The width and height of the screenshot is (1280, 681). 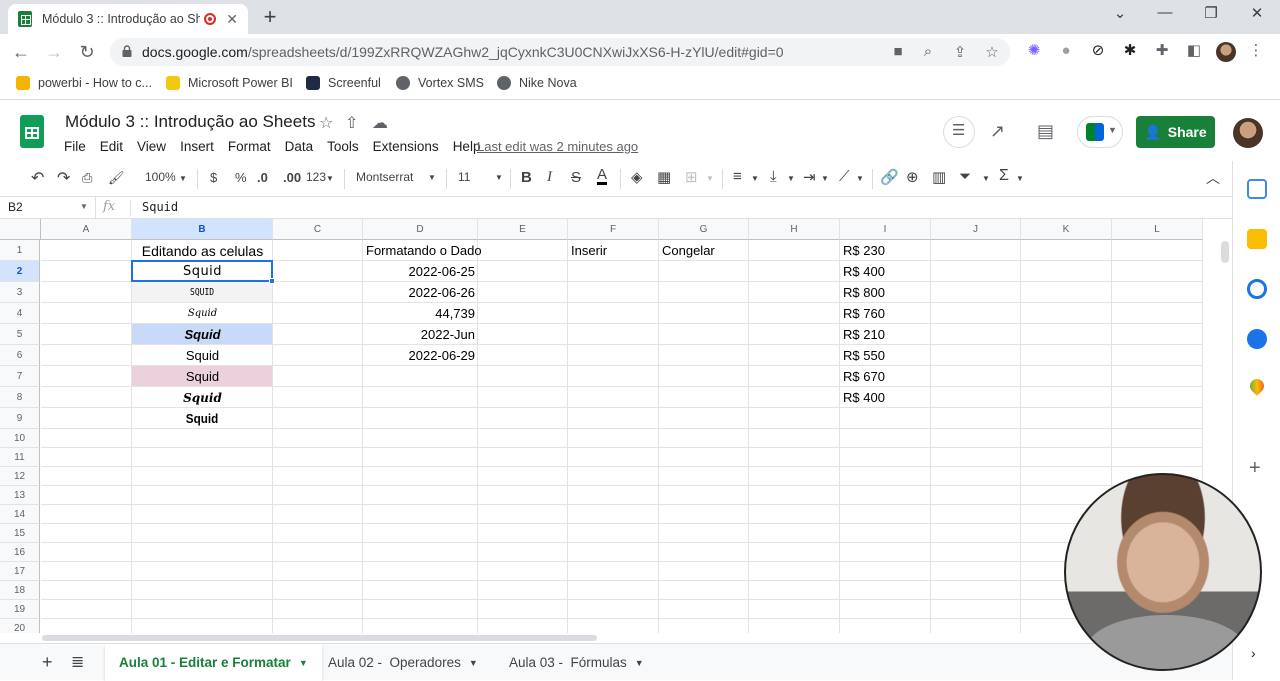 What do you see at coordinates (1248, 133) in the screenshot?
I see `account-avatar` at bounding box center [1248, 133].